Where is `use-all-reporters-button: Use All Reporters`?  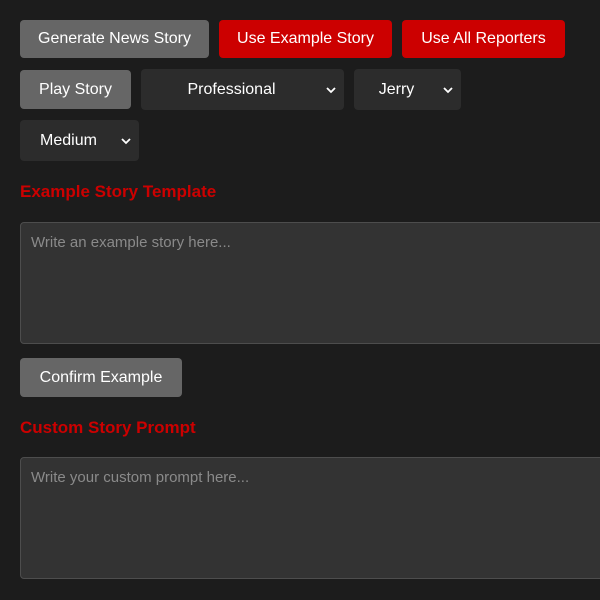 use-all-reporters-button: Use All Reporters is located at coordinates (483, 39).